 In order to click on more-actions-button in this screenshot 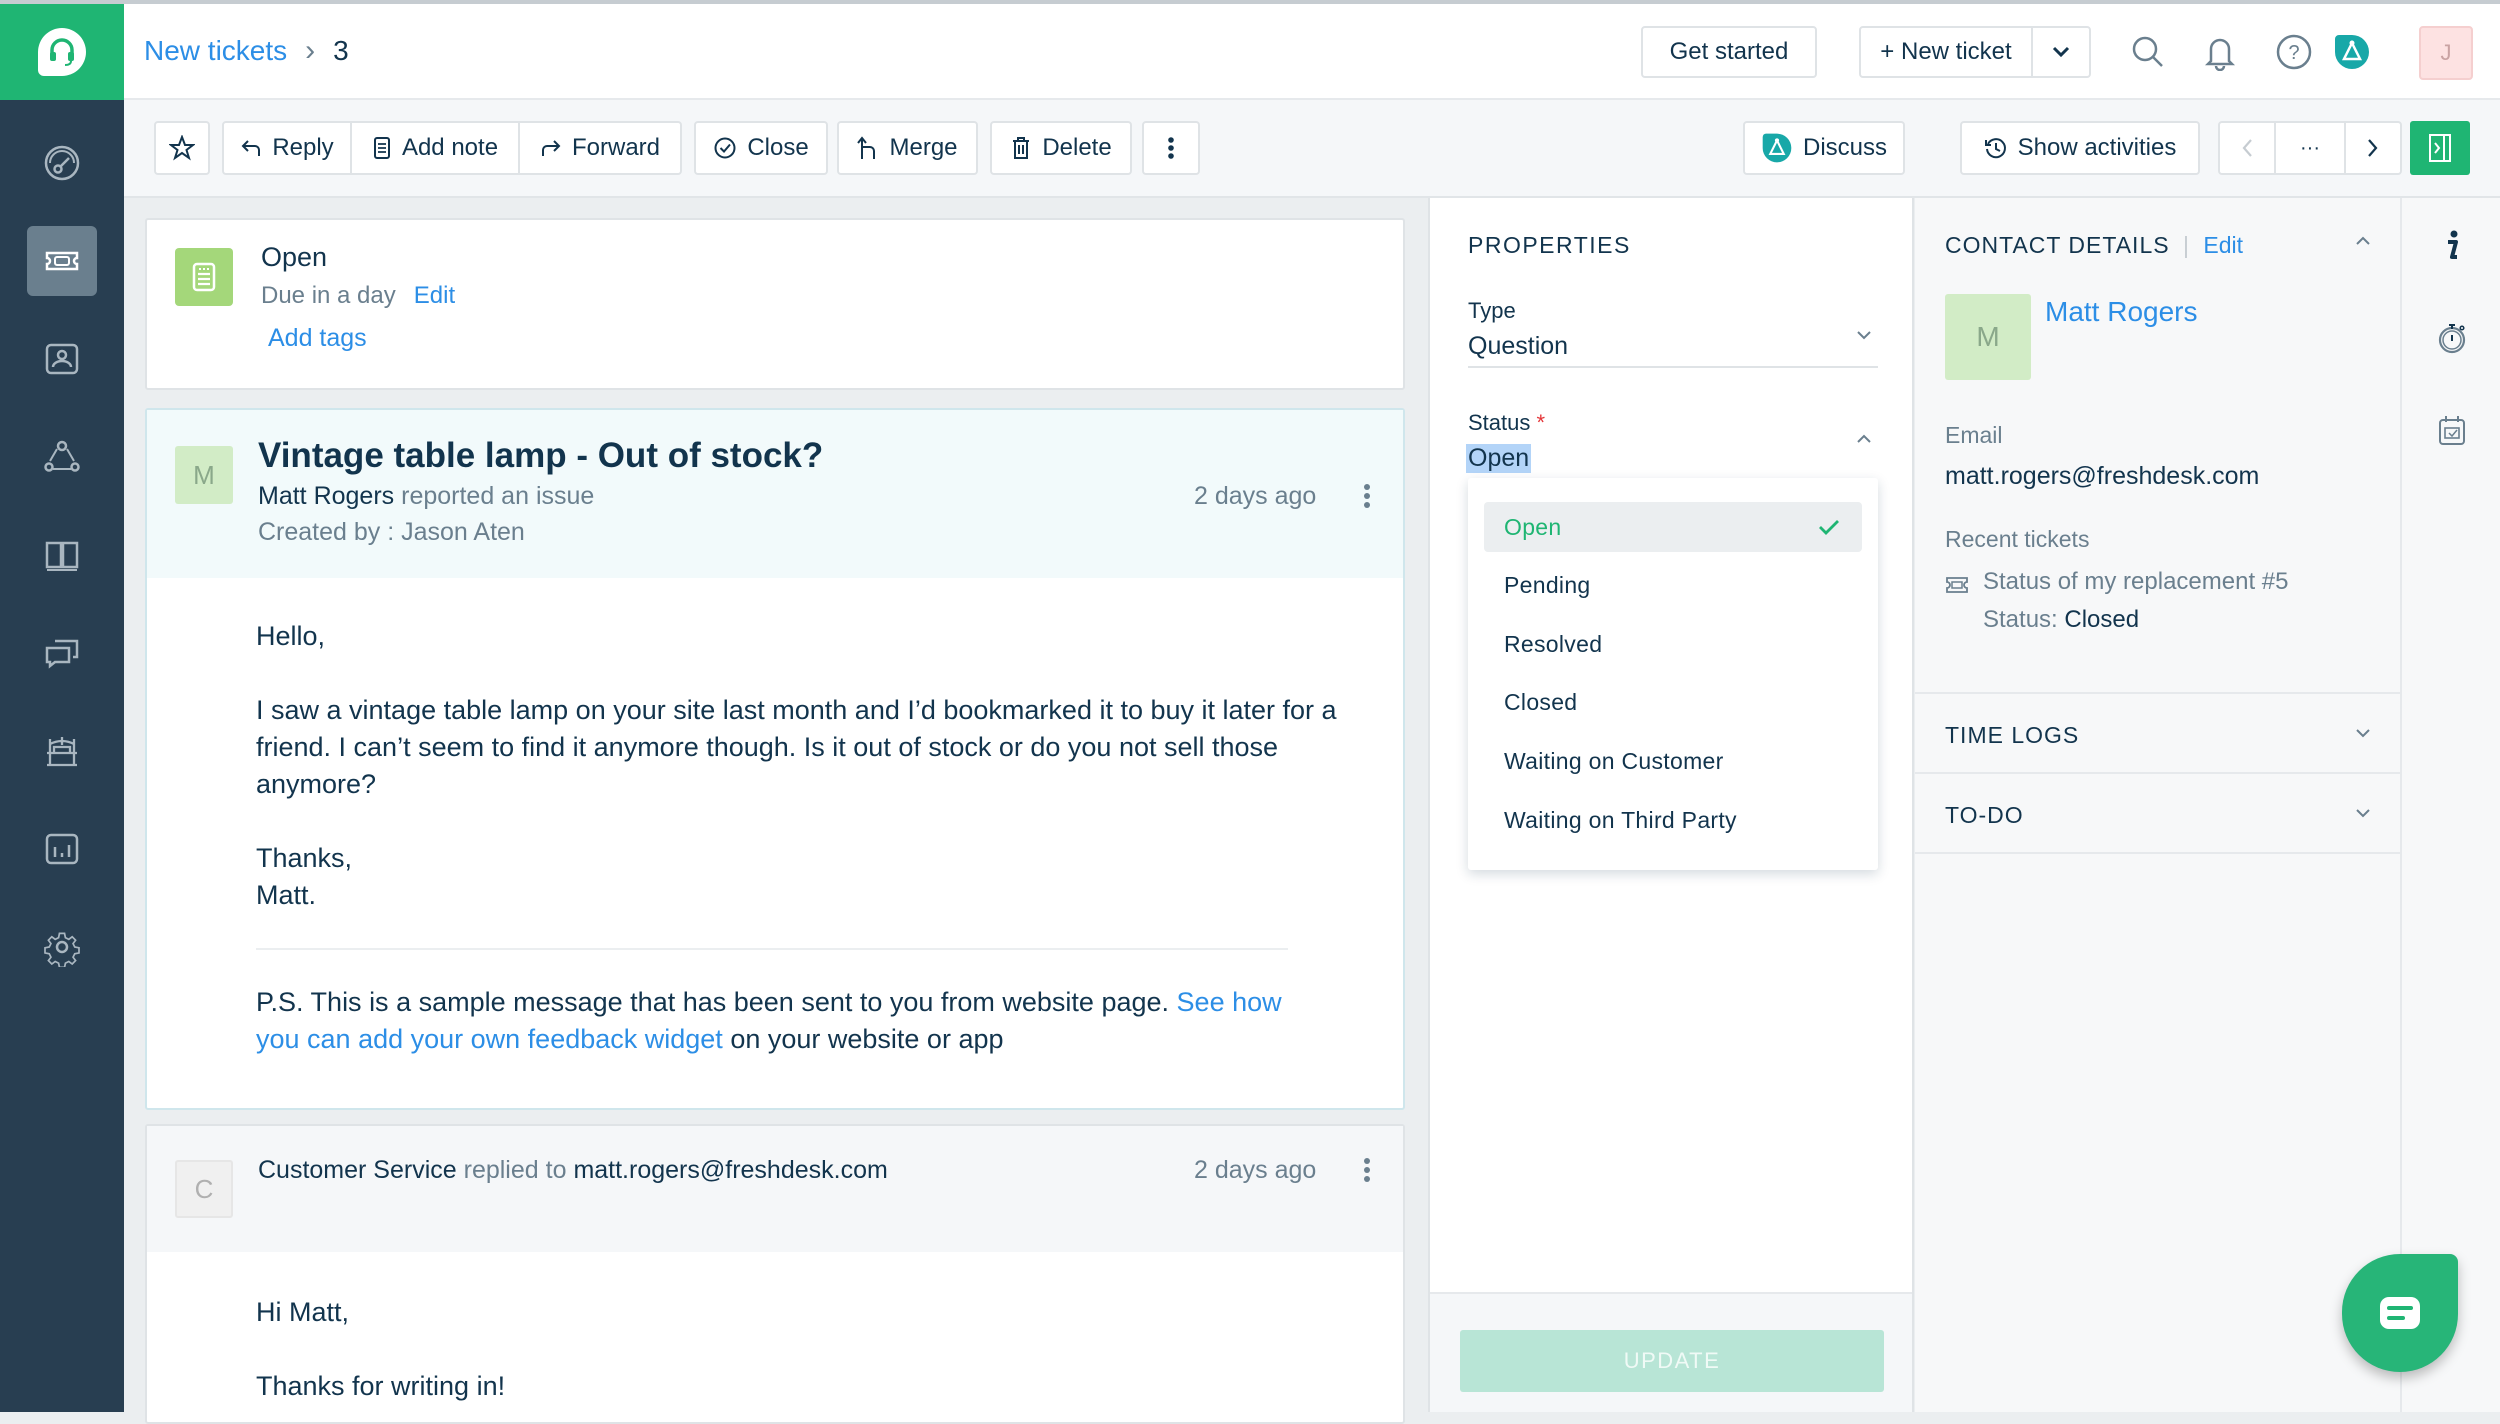, I will do `click(1171, 148)`.